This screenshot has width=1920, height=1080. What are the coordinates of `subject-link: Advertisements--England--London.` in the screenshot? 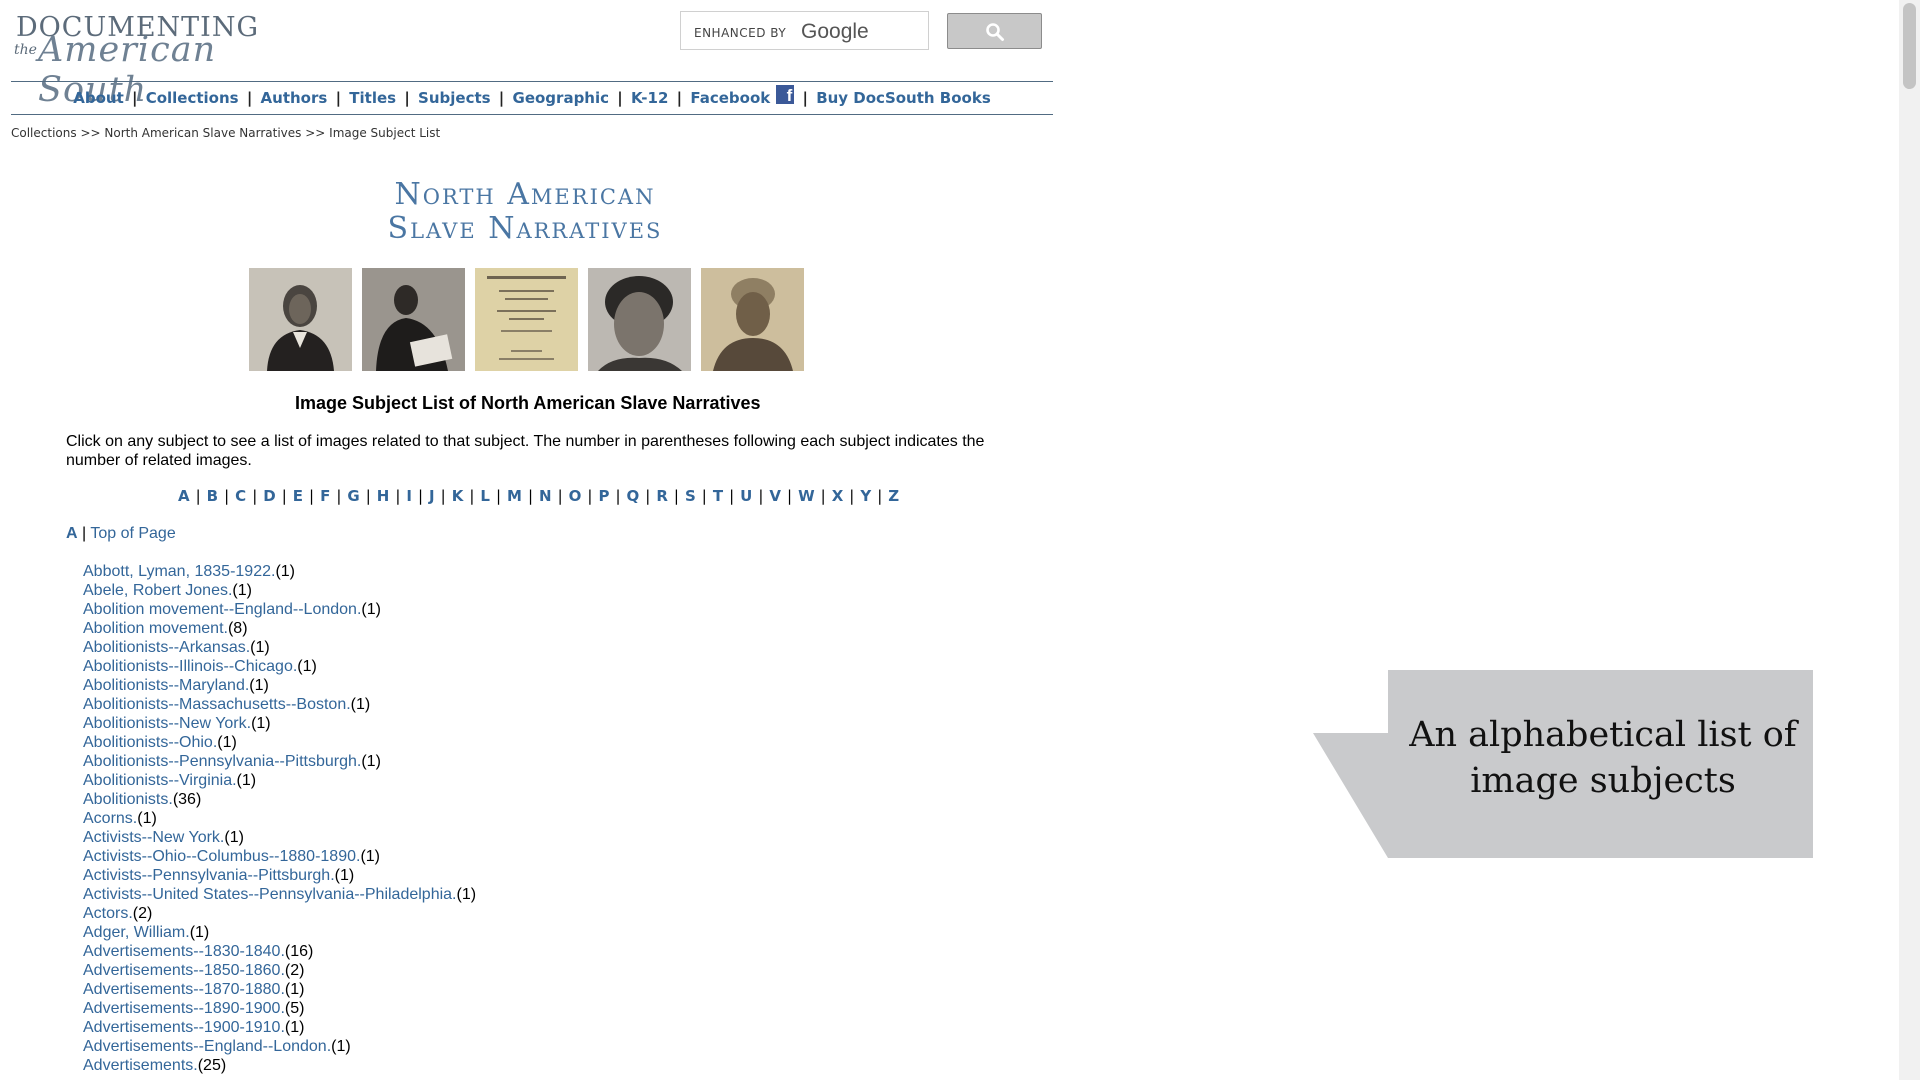 It's located at (207, 1046).